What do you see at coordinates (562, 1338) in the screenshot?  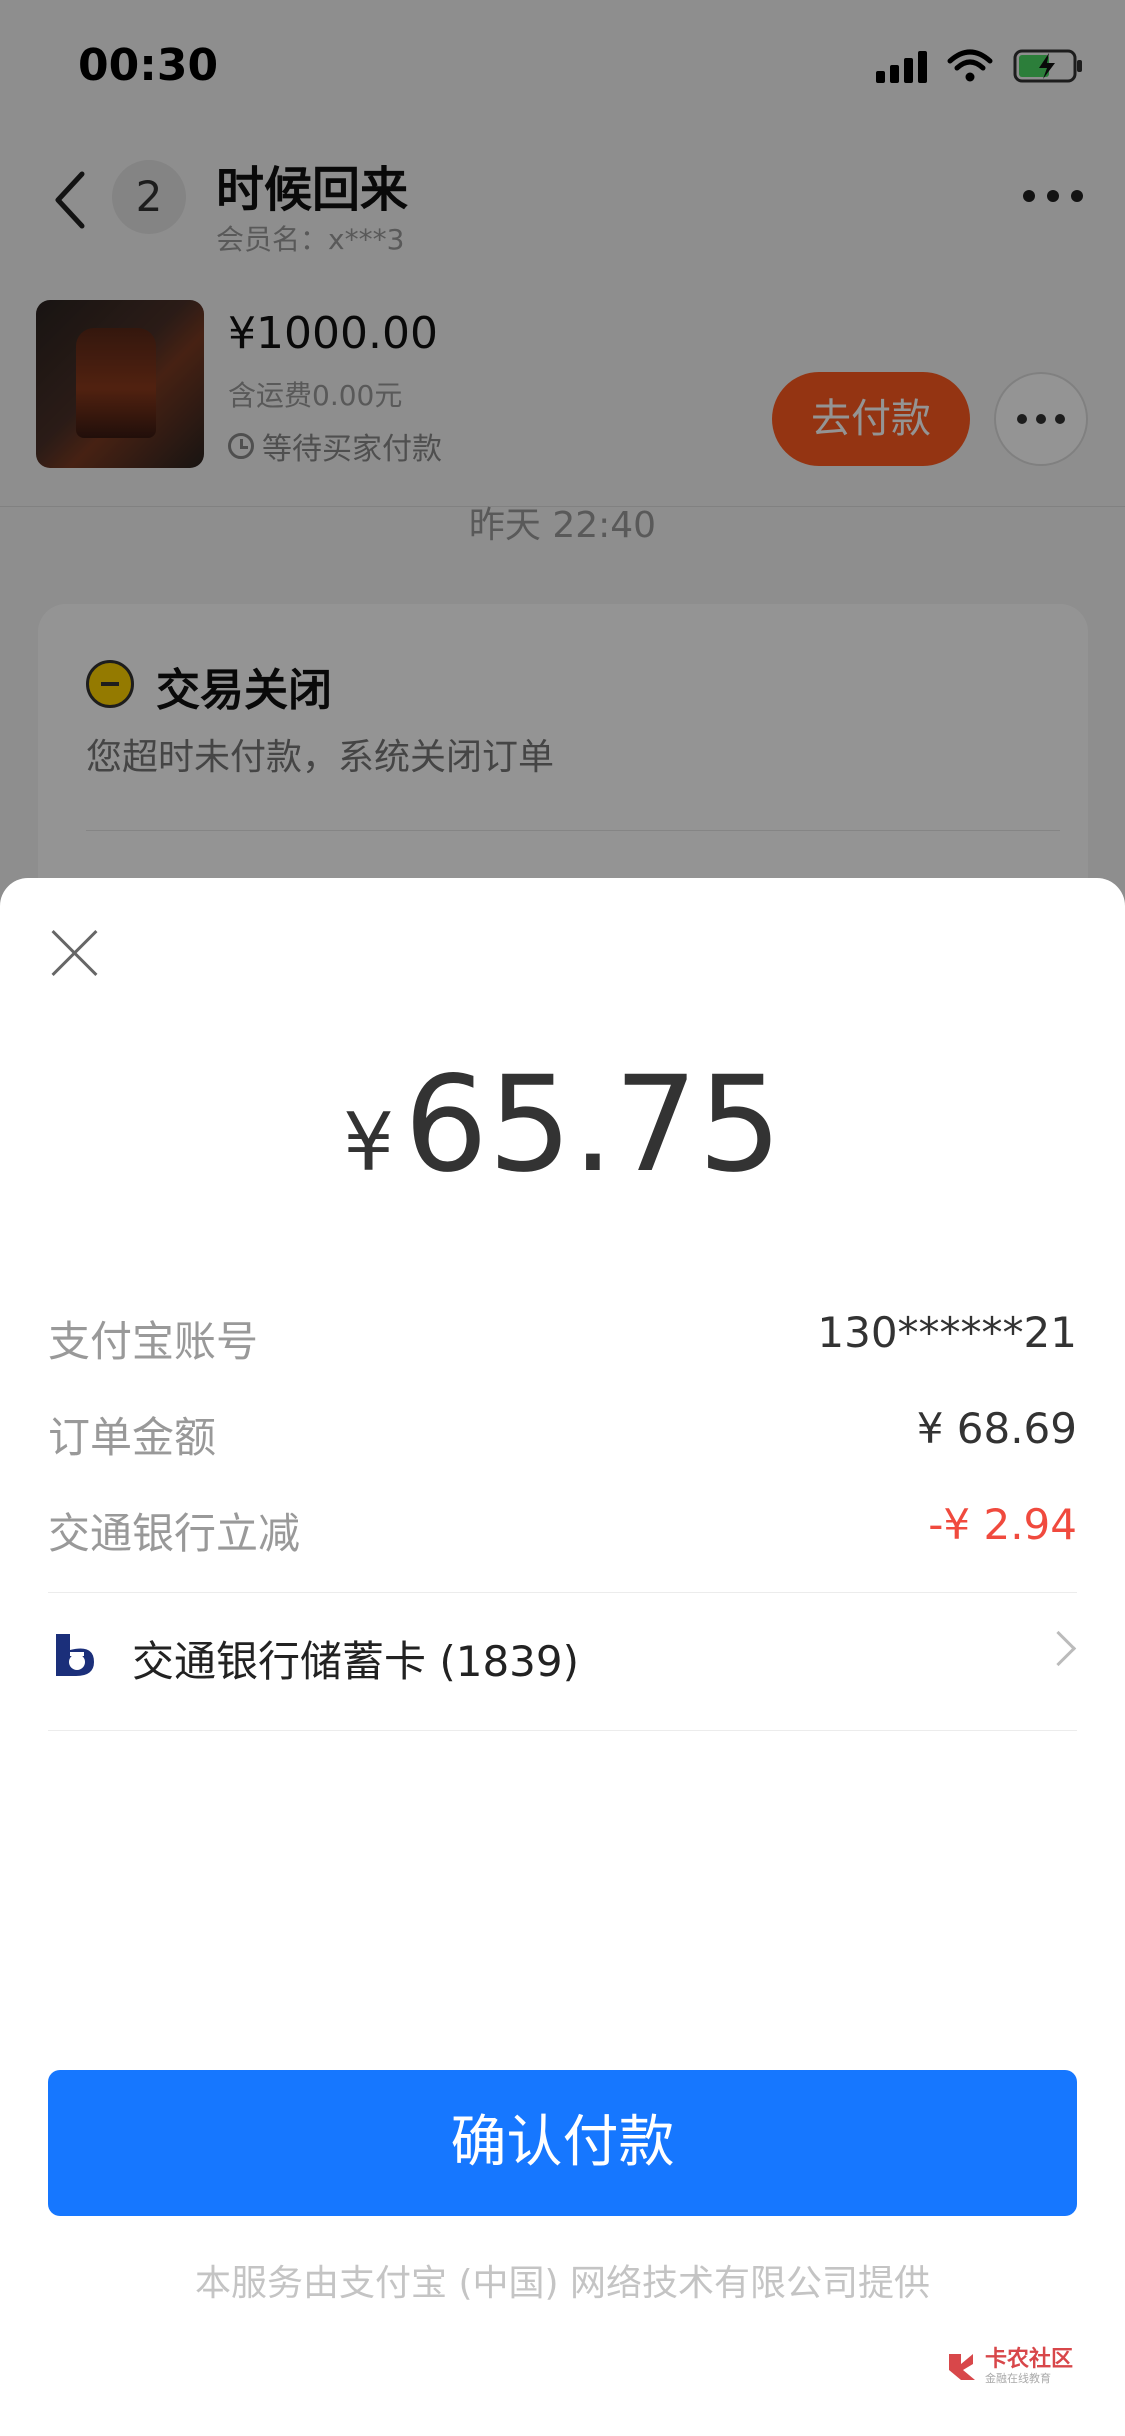 I see `alipay-account-row: 支付宝账号 130******21` at bounding box center [562, 1338].